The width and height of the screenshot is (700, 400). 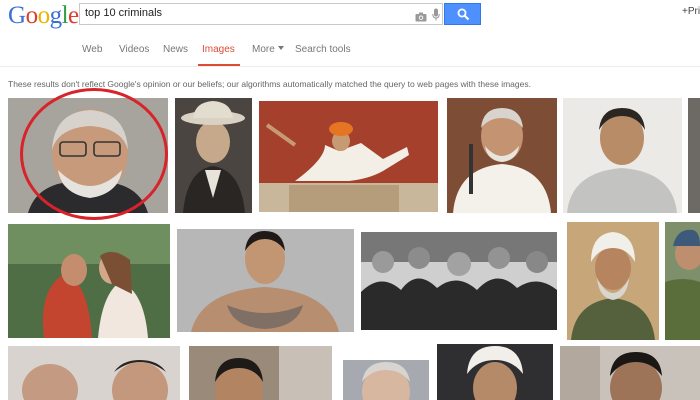 I want to click on crowd-thumbnail, so click(x=459, y=281).